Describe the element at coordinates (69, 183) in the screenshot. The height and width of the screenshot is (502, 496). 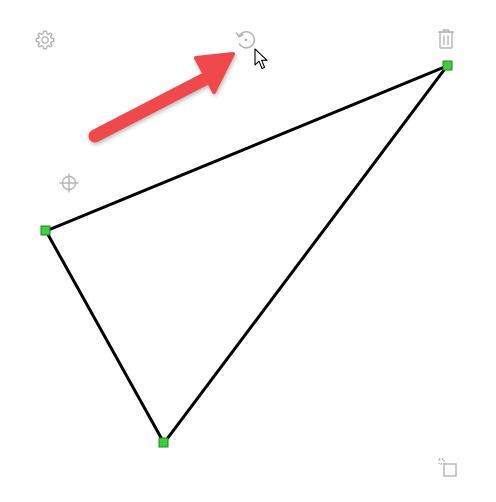
I see `crosshair-icon` at that location.